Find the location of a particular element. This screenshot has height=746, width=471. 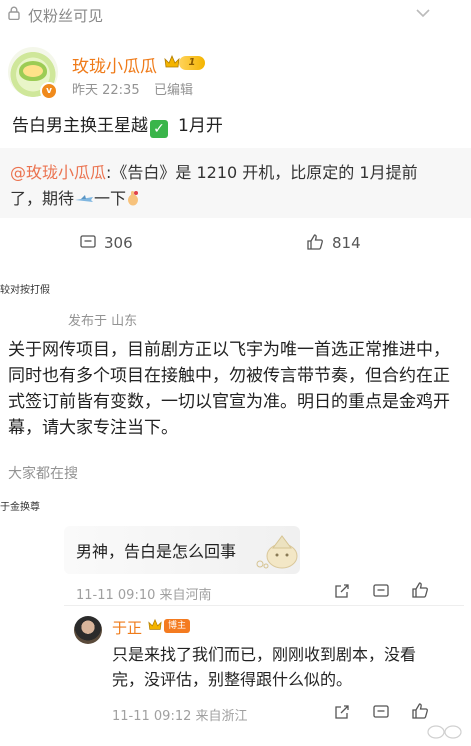

verified-badge-icon: v is located at coordinates (49, 91).